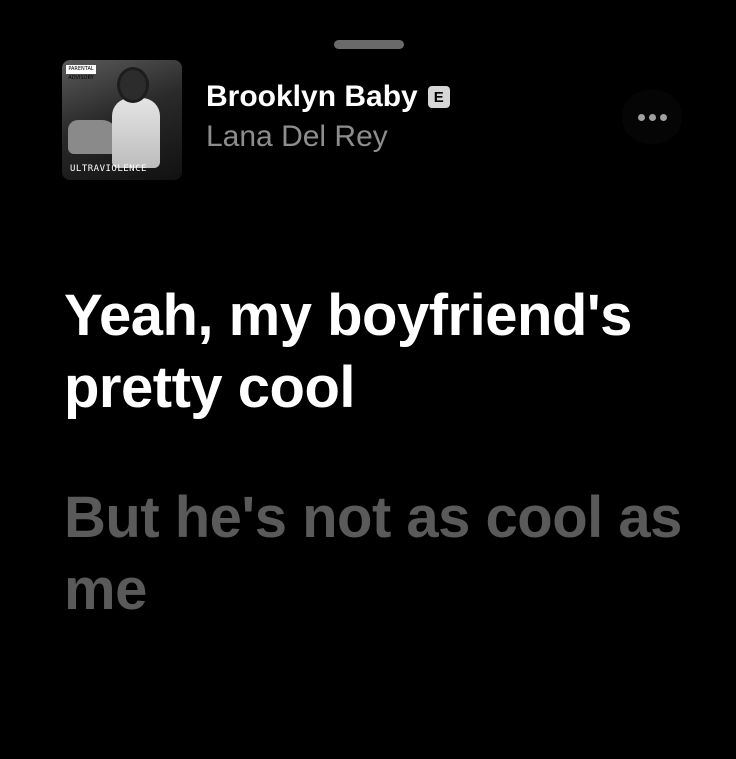 The width and height of the screenshot is (736, 759). I want to click on album-art-figure, so click(136, 133).